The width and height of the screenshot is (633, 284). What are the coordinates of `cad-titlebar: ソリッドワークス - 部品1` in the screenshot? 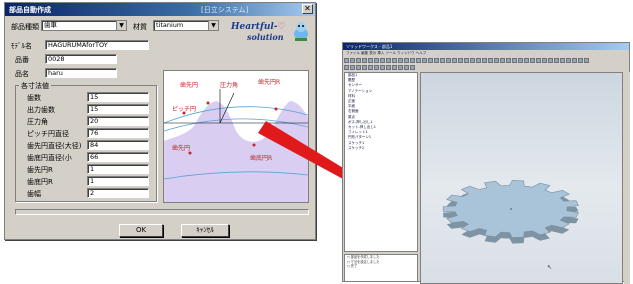 It's located at (486, 46).